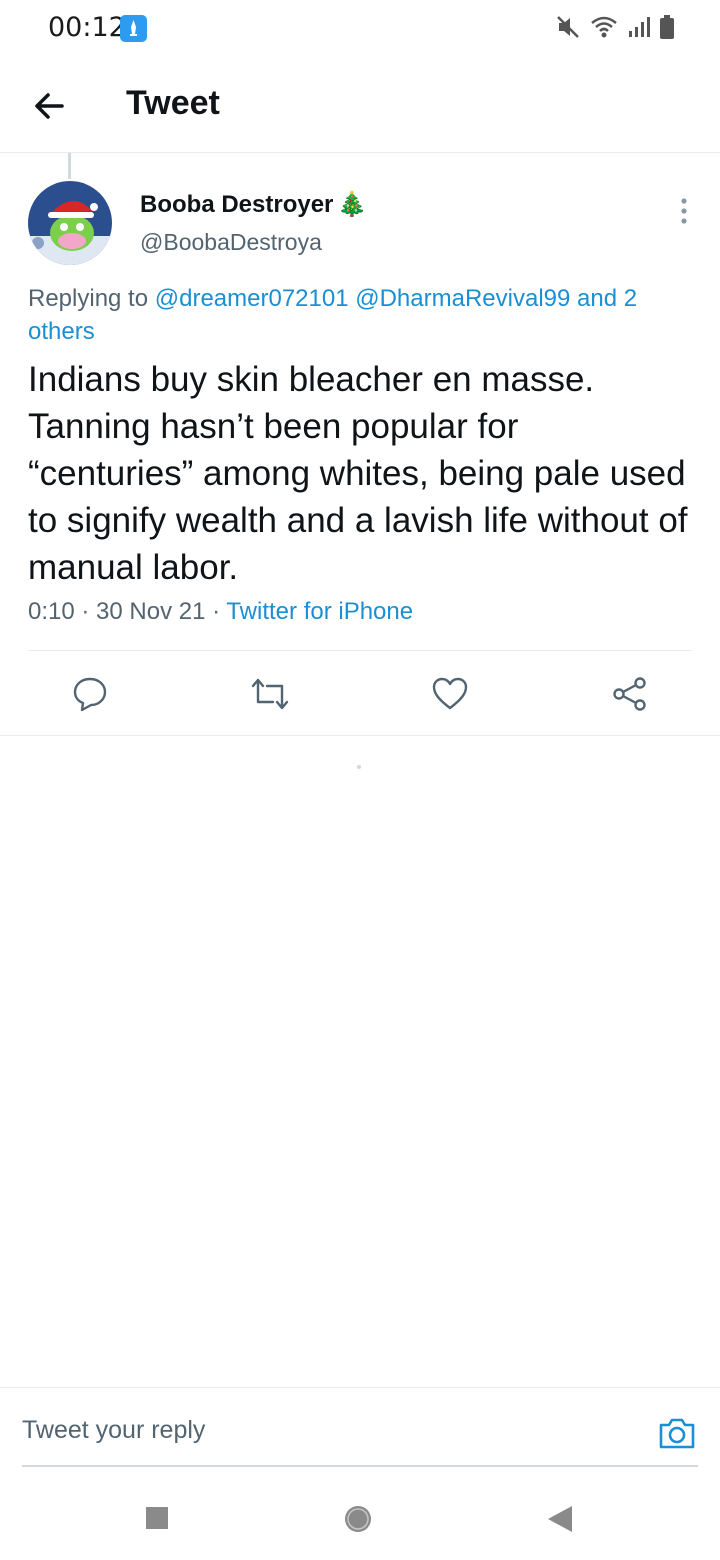  I want to click on wifi-icon, so click(604, 29).